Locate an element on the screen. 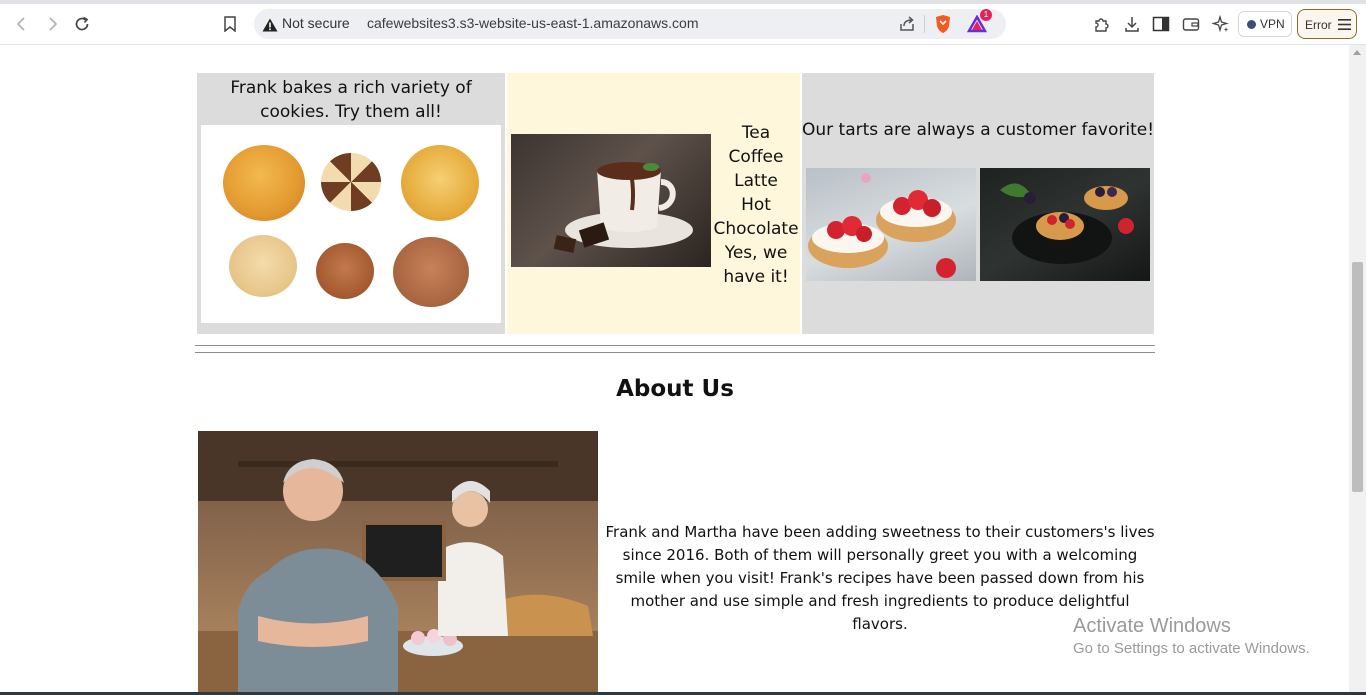 This screenshot has width=1366, height=695. hot-chocolate-image is located at coordinates (611, 200).